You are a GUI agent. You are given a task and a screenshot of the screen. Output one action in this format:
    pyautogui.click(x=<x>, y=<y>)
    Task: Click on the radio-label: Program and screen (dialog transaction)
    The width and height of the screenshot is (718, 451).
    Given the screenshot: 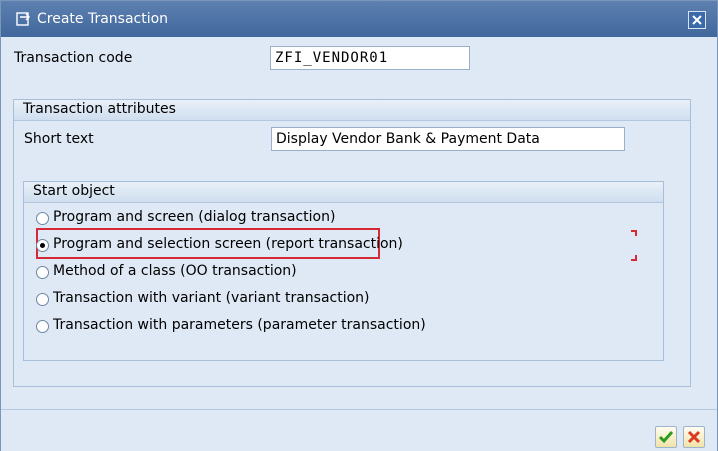 What is the action you would take?
    pyautogui.click(x=194, y=217)
    